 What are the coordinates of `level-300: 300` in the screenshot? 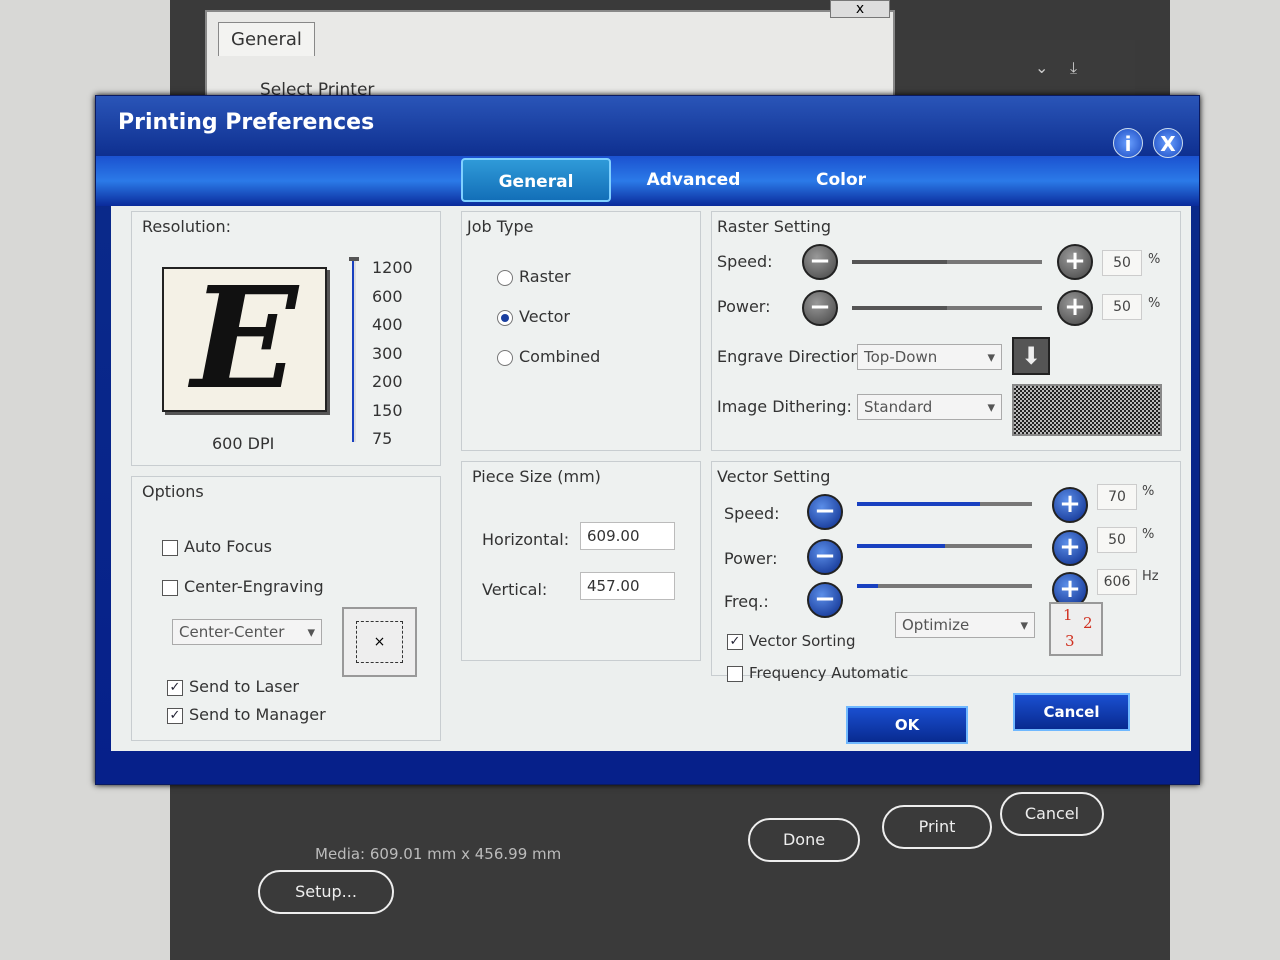 It's located at (392, 354).